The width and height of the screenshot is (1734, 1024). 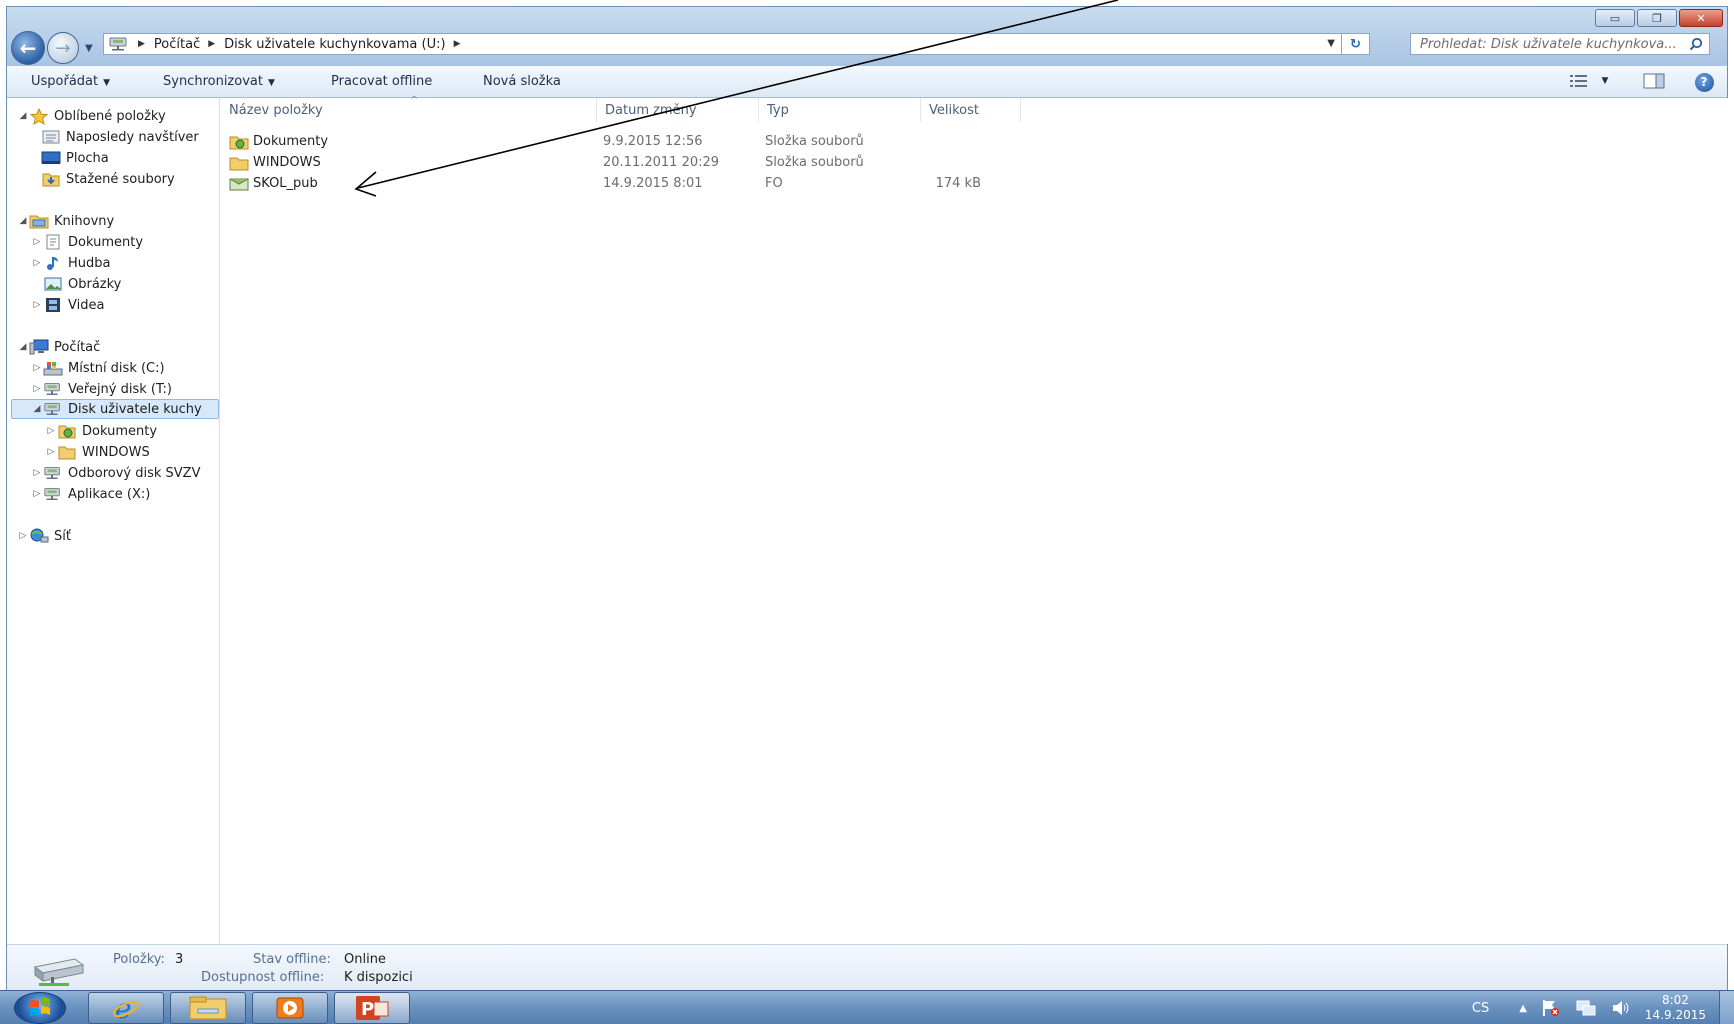 I want to click on tree-computer: ◢ Počítač, so click(x=58, y=347).